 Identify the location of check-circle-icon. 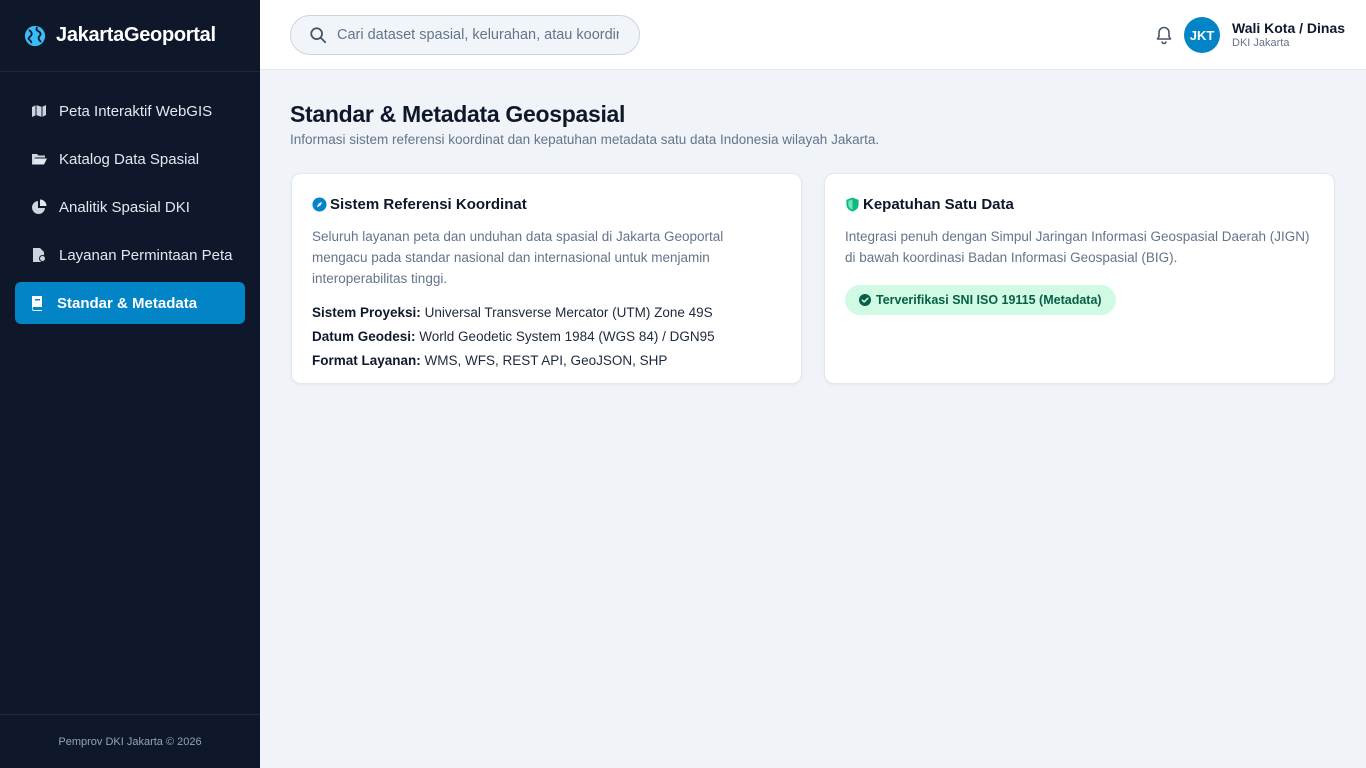
(865, 300).